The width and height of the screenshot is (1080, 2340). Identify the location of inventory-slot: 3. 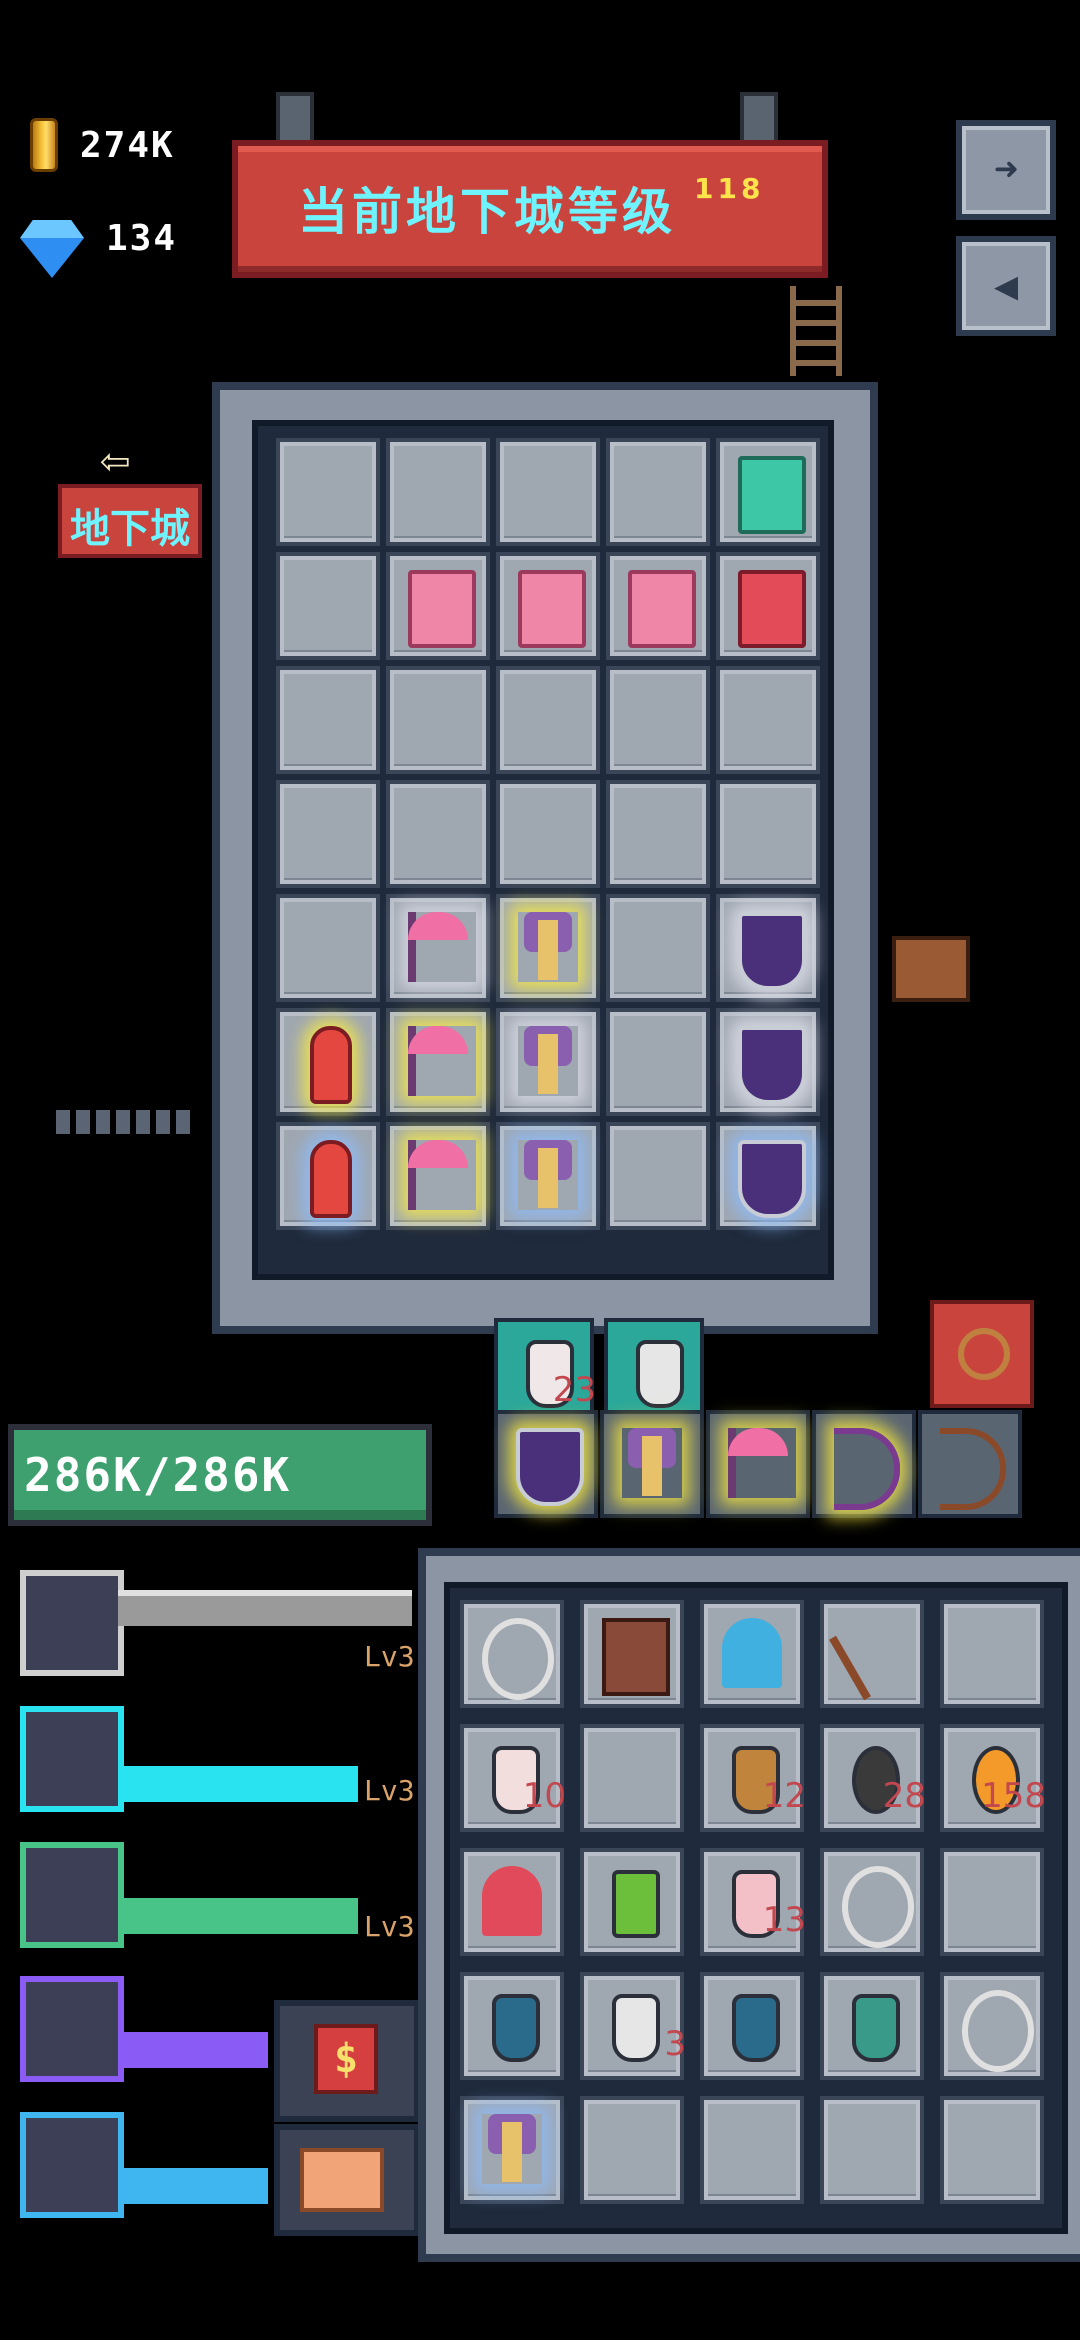
(633, 2026).